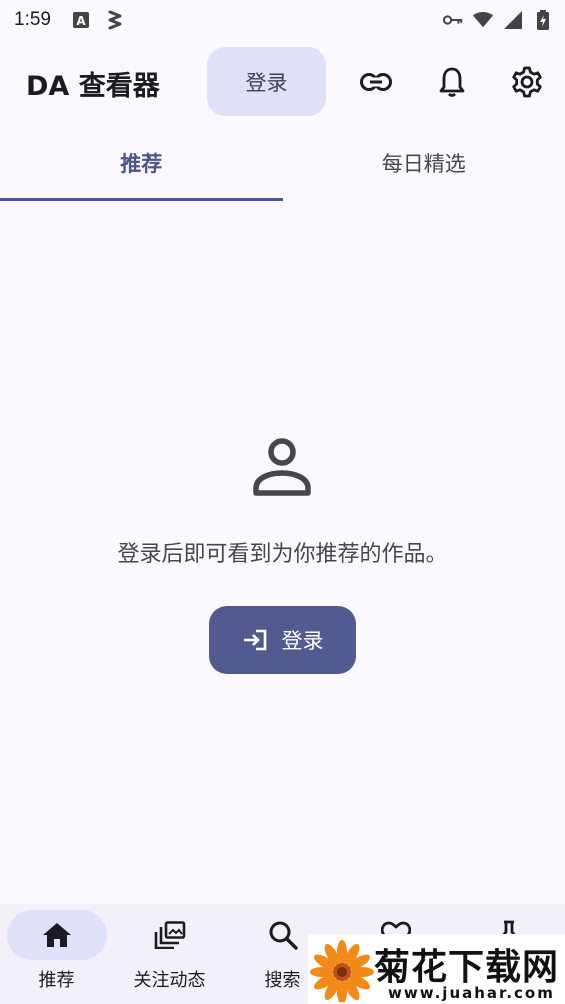  Describe the element at coordinates (376, 82) in the screenshot. I see `link-icon` at that location.